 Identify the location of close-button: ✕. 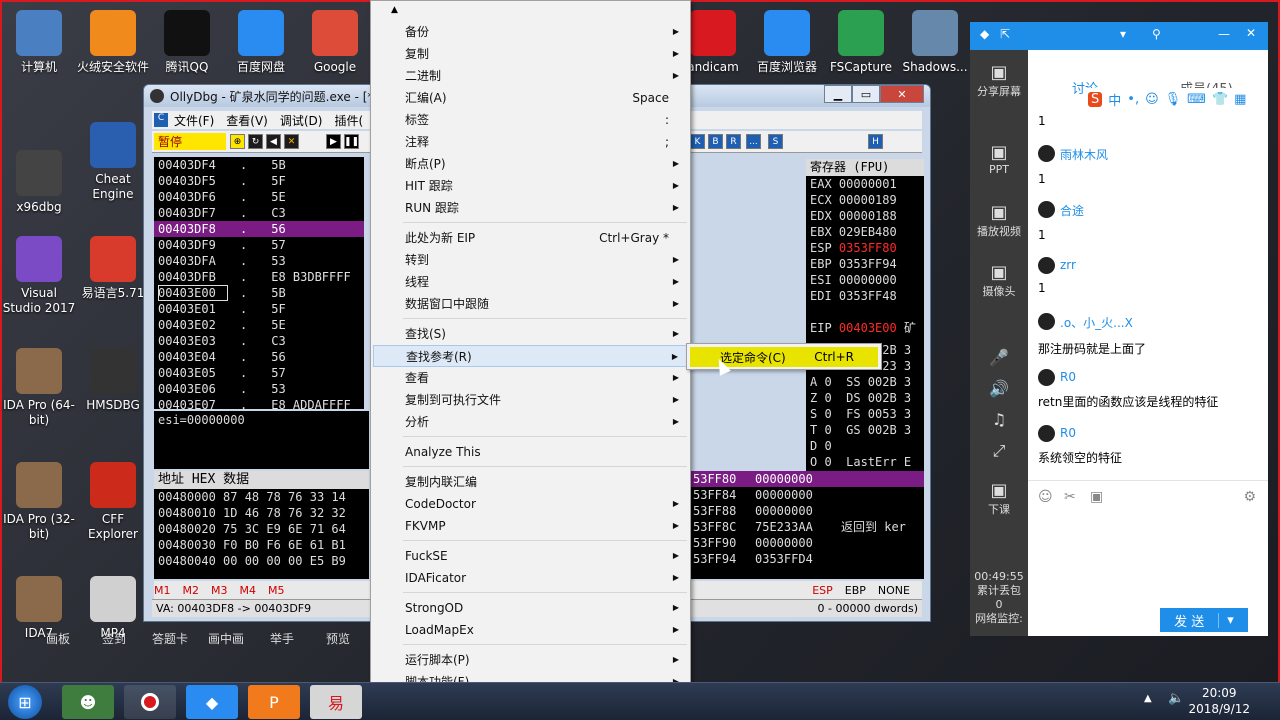
(902, 94).